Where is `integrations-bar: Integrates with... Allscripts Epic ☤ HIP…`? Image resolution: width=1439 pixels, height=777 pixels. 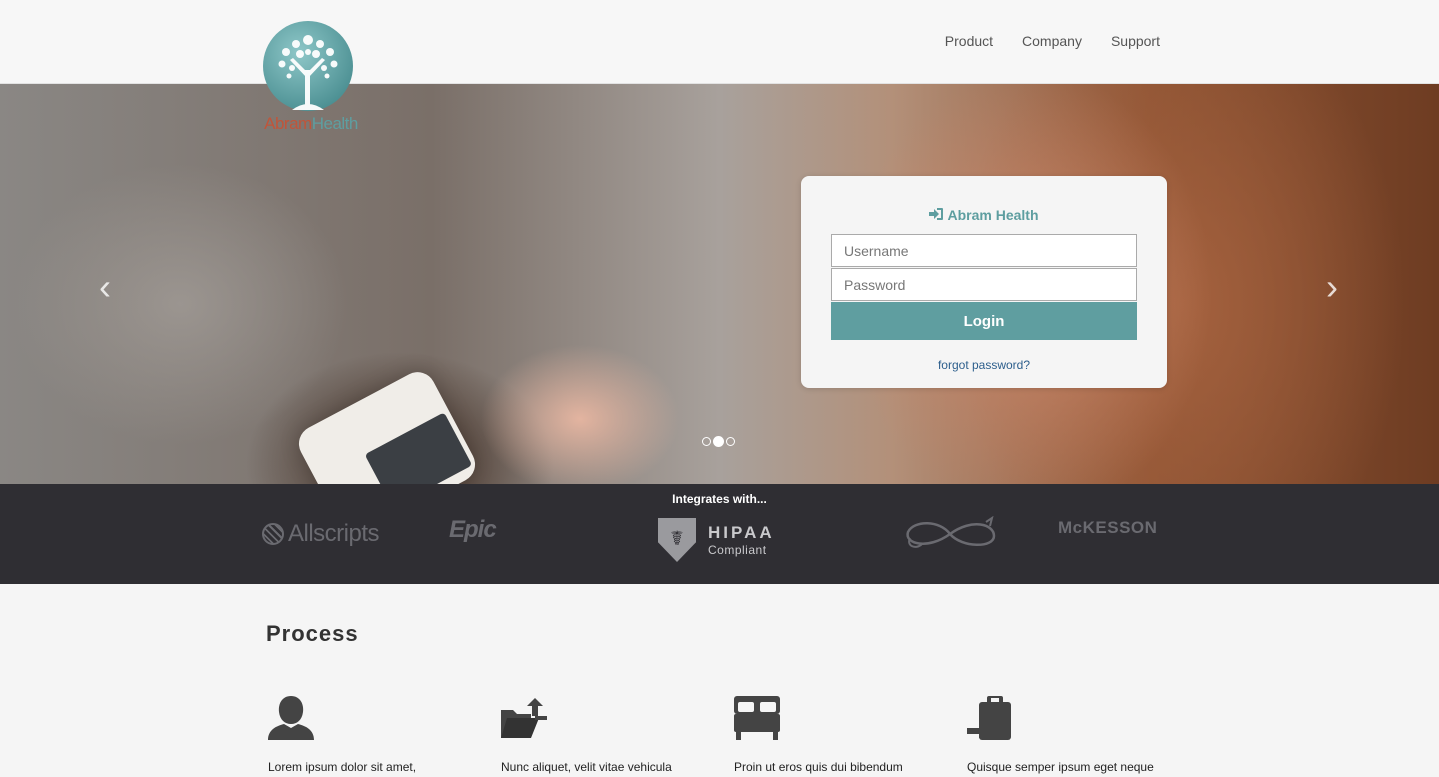
integrations-bar: Integrates with... Allscripts Epic ☤ HIP… is located at coordinates (719, 534).